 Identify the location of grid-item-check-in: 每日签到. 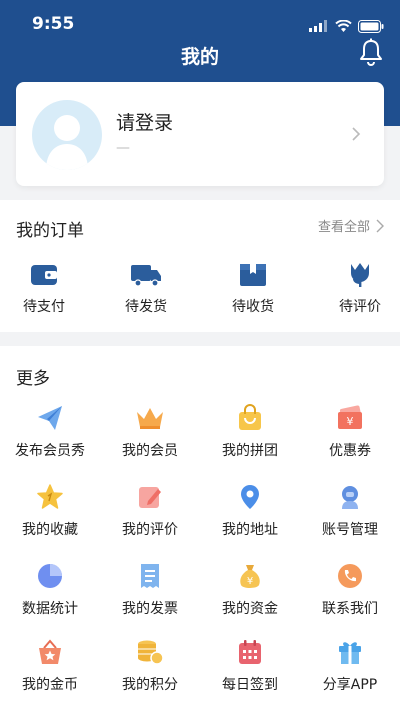
(250, 666).